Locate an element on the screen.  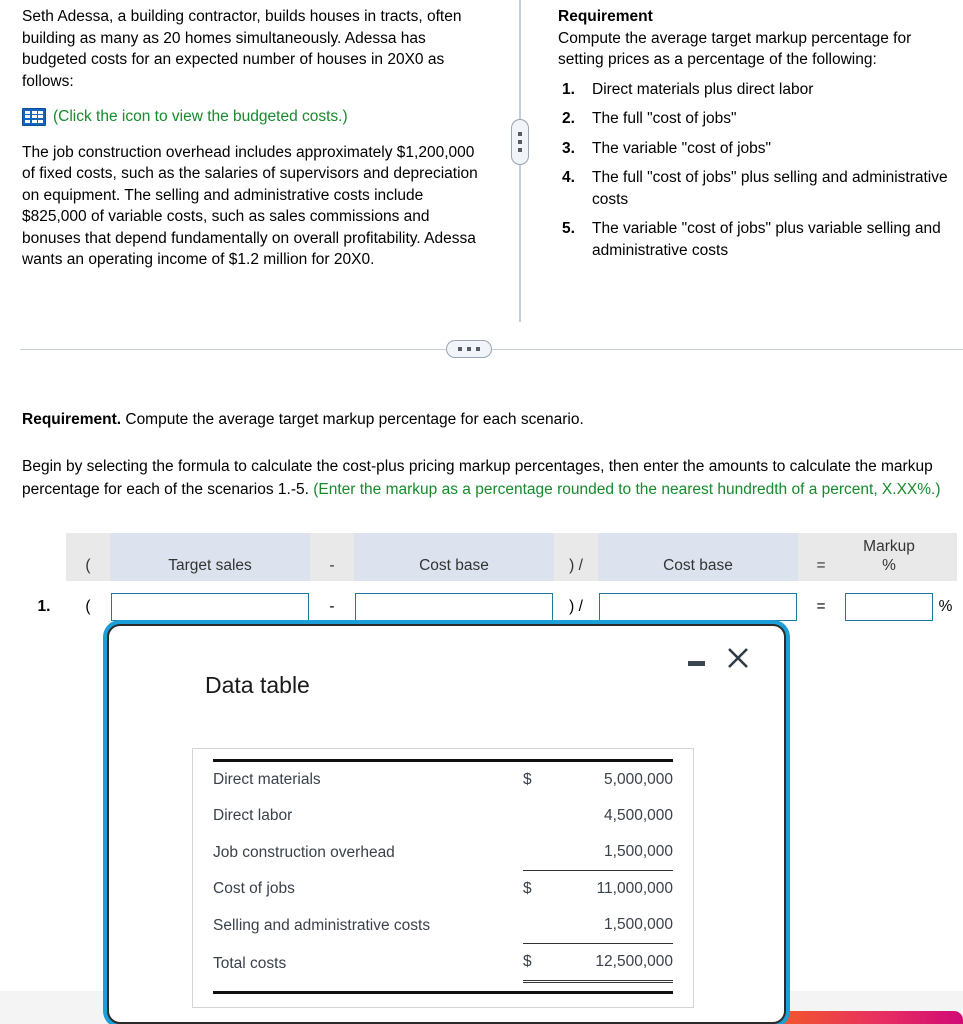
spreadsheet-grid-icon is located at coordinates (34, 116).